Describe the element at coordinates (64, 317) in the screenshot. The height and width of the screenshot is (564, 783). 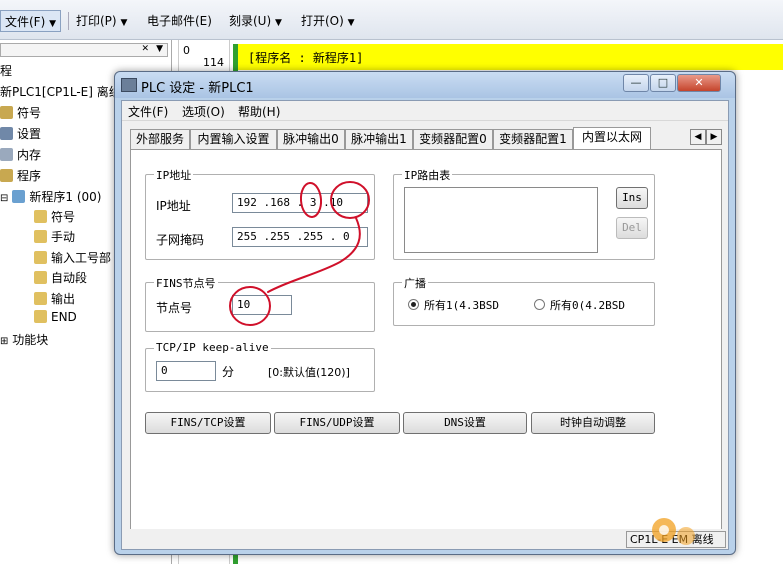
I see `tree-item-label: END` at that location.